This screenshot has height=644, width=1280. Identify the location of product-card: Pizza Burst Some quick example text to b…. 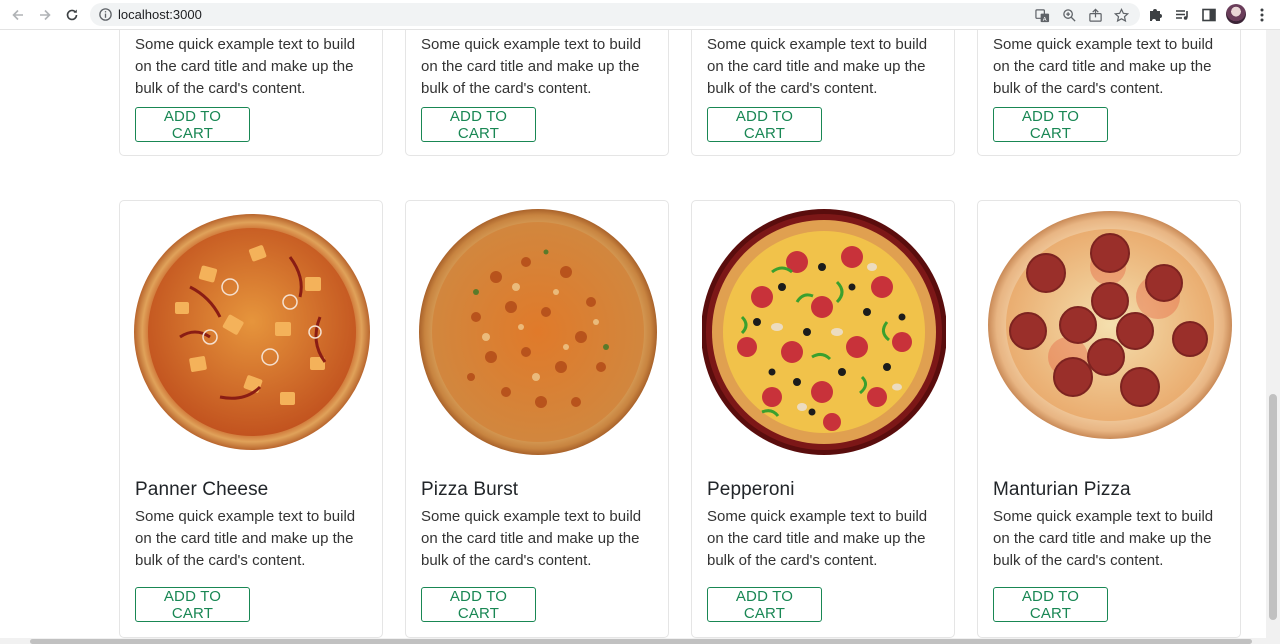
(537, 419).